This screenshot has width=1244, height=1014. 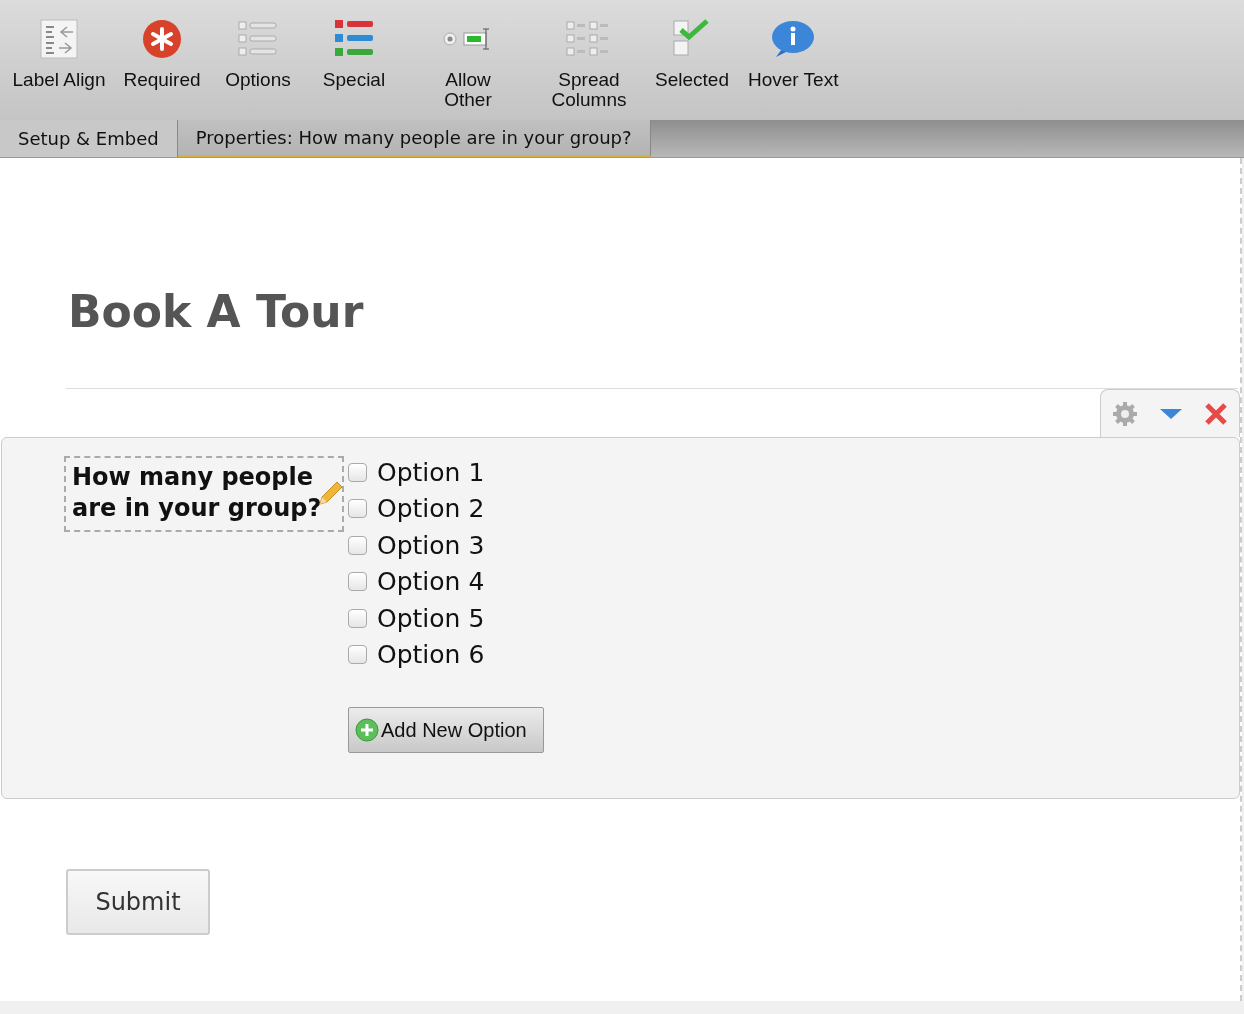 I want to click on tab: Properties: How many people are in your group?, so click(x=414, y=138).